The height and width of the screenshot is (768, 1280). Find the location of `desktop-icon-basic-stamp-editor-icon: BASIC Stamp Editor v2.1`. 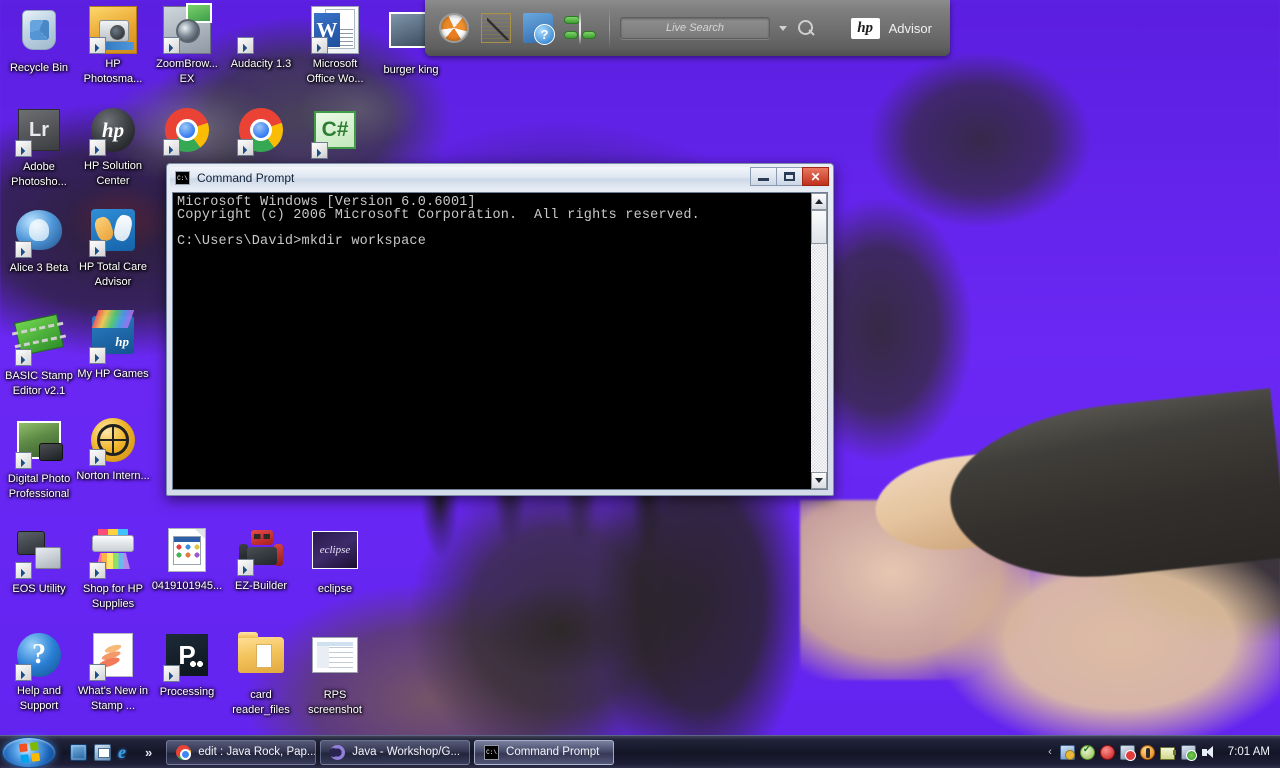

desktop-icon-basic-stamp-editor-icon: BASIC Stamp Editor v2.1 is located at coordinates (39, 355).